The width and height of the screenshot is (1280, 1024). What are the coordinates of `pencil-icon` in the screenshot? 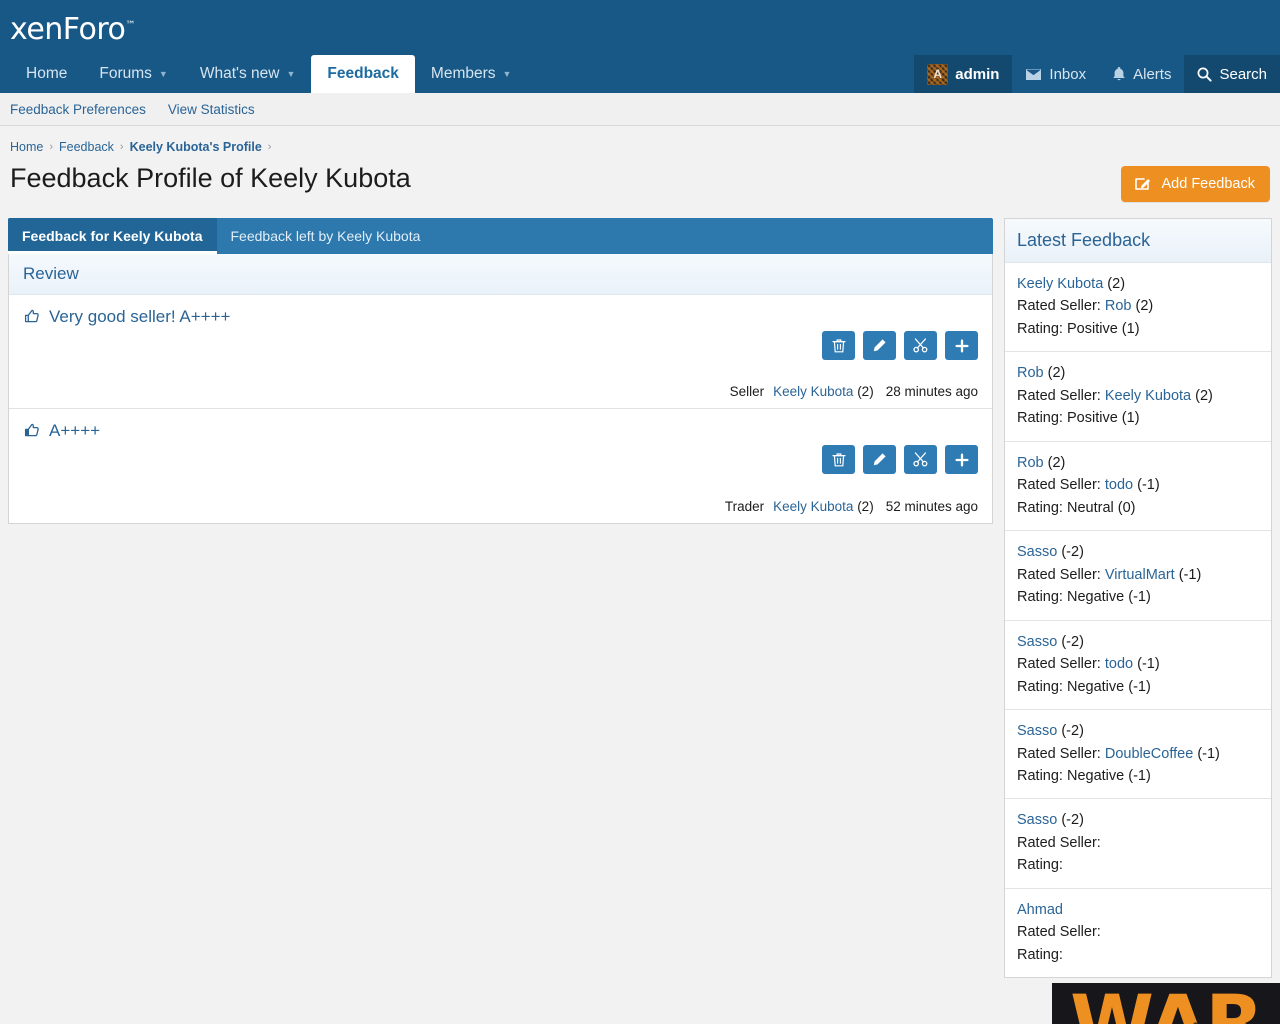 It's located at (879, 345).